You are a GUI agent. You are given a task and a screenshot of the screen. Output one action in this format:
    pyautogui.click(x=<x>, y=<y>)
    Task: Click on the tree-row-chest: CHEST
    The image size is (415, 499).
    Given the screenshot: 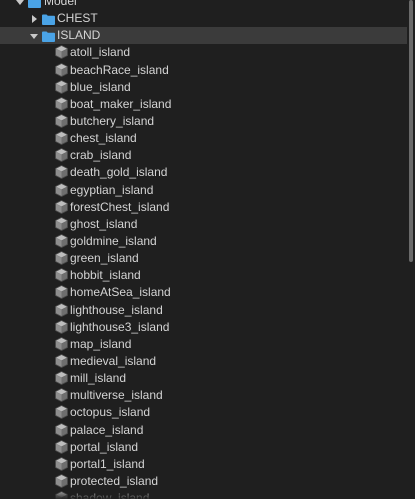 What is the action you would take?
    pyautogui.click(x=203, y=18)
    